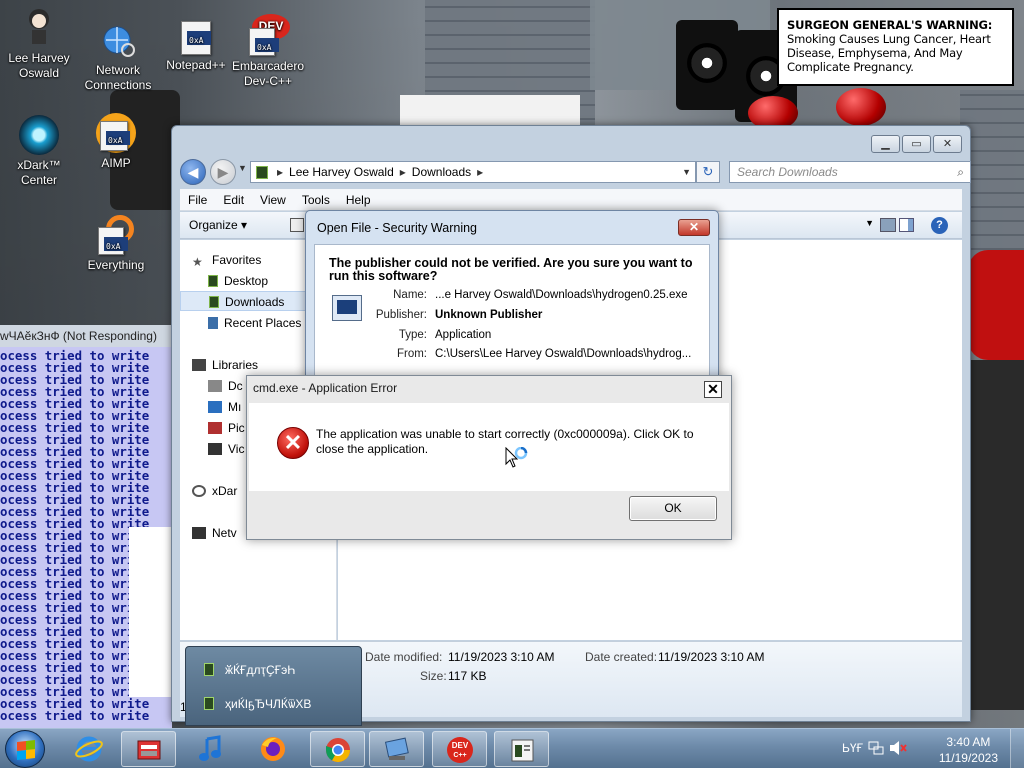  I want to click on windows-logo-icon, so click(26, 750).